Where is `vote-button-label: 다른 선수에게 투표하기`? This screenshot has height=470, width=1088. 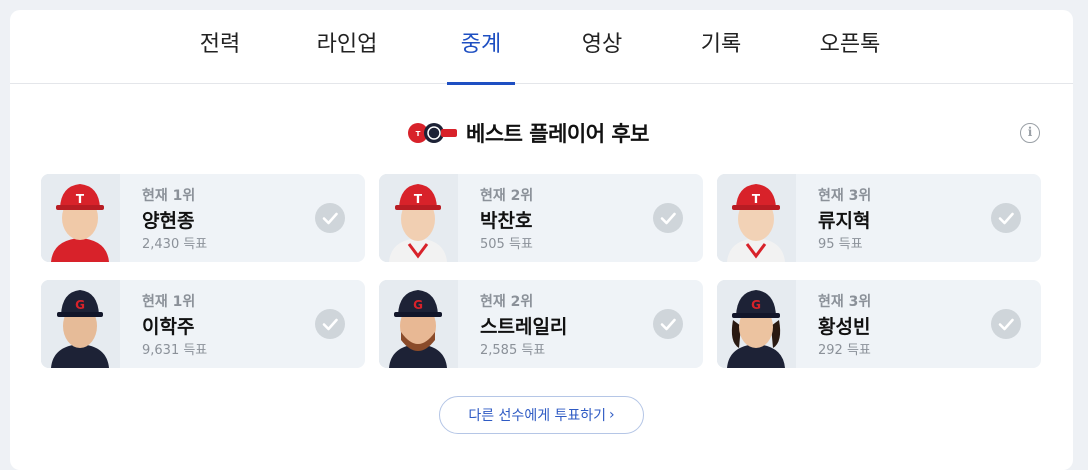 vote-button-label: 다른 선수에게 투표하기 is located at coordinates (537, 416).